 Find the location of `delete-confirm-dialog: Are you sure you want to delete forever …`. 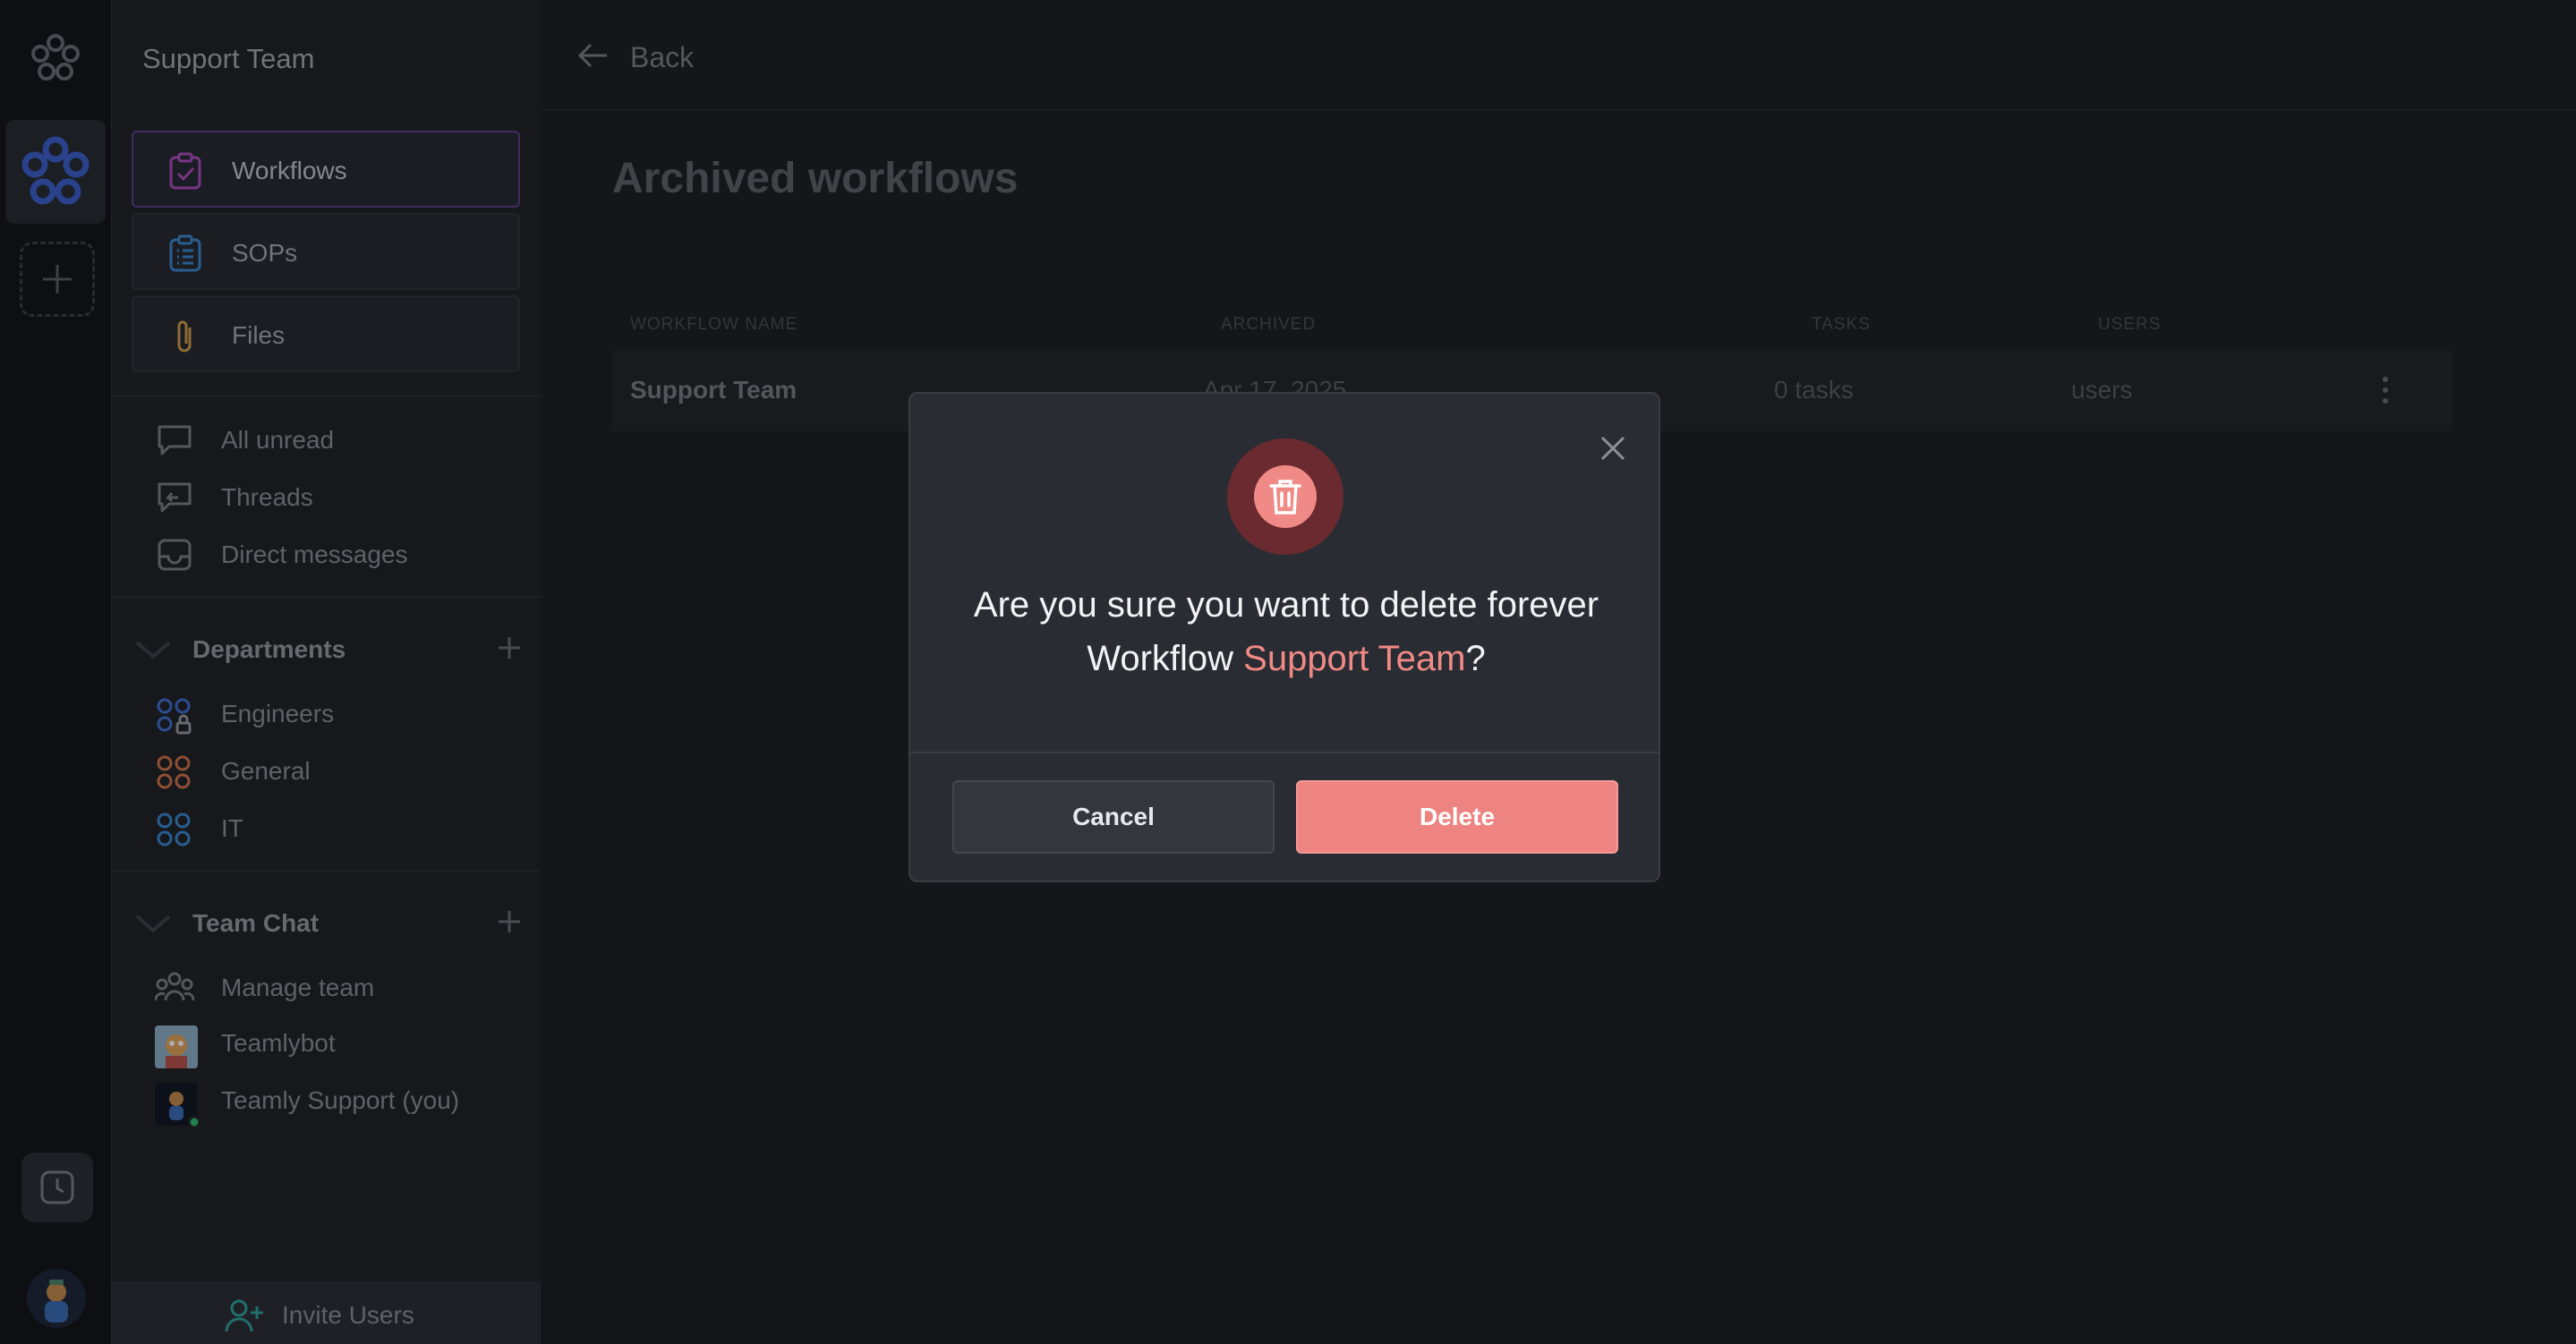

delete-confirm-dialog: Are you sure you want to delete forever … is located at coordinates (1284, 637).